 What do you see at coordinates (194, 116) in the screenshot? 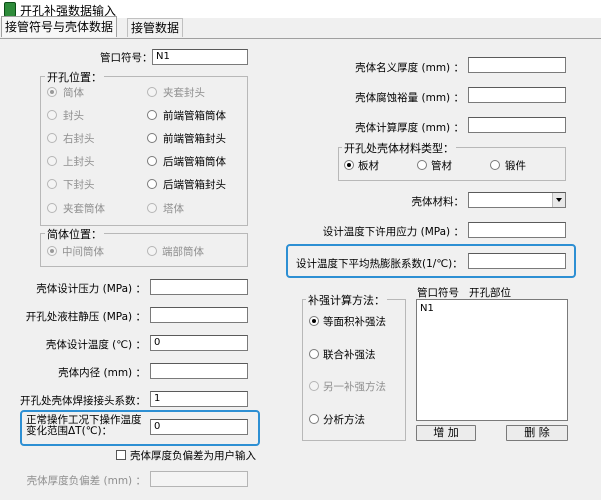
I see `opening-option-label: 前端管箱筒体` at bounding box center [194, 116].